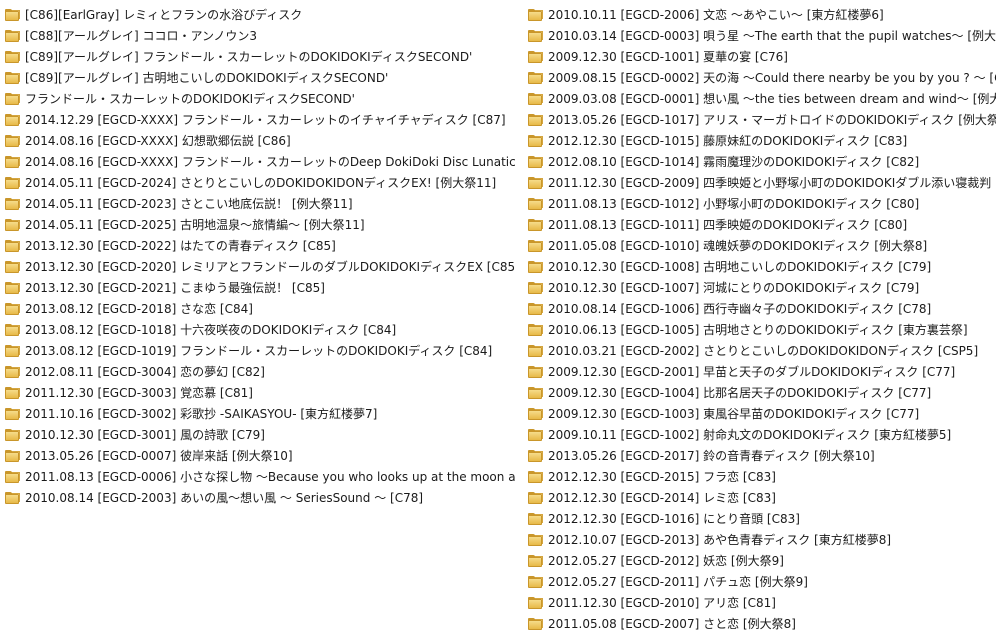 This screenshot has width=1000, height=639. Describe the element at coordinates (260, 14) in the screenshot. I see `folder-item: [C86][EarlGray] レミィとフランの水浴びディスク` at that location.